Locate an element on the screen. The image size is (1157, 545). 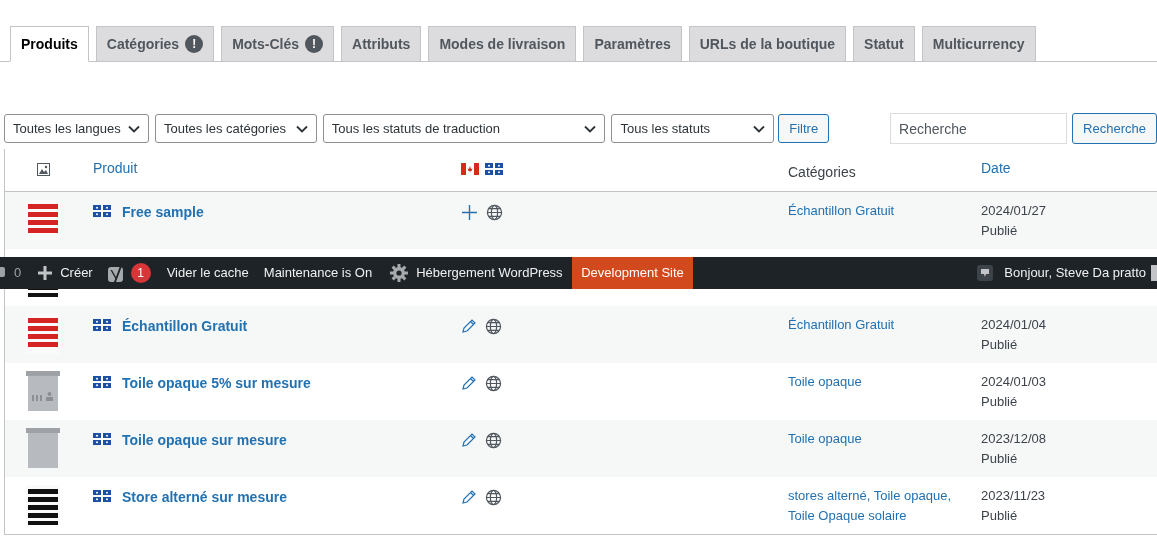
dropdown-value: Toutes les langues is located at coordinates (67, 128).